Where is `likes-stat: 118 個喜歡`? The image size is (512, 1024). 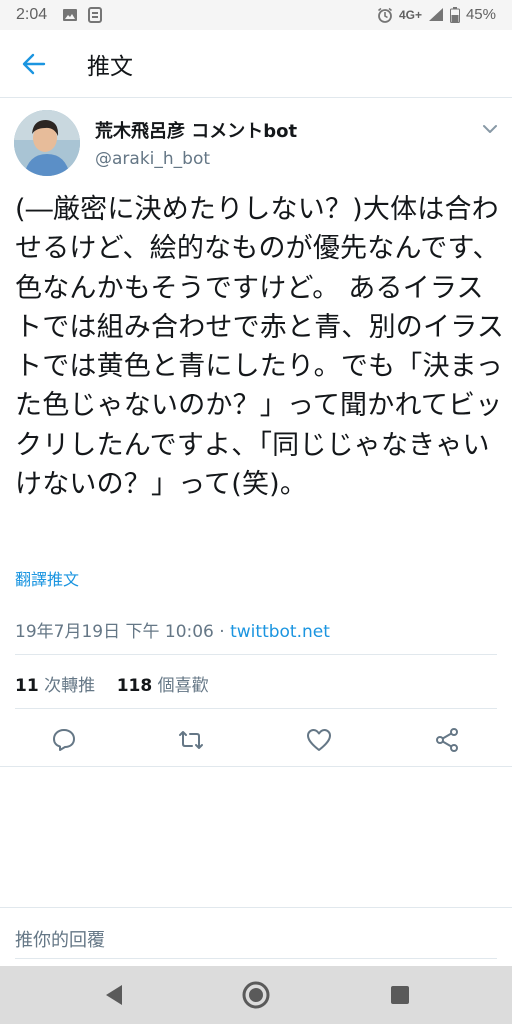 likes-stat: 118 個喜歡 is located at coordinates (163, 686).